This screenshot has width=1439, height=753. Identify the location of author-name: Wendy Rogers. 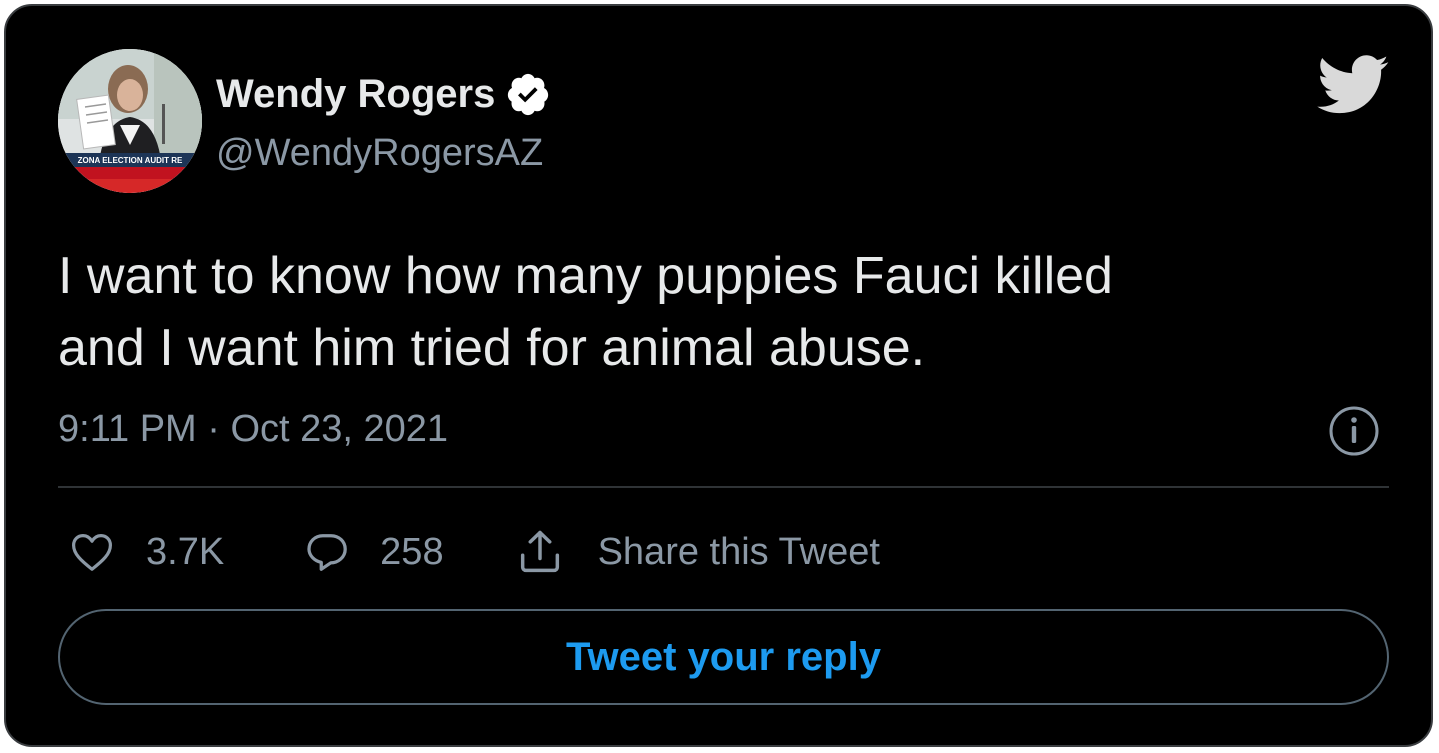
(383, 94).